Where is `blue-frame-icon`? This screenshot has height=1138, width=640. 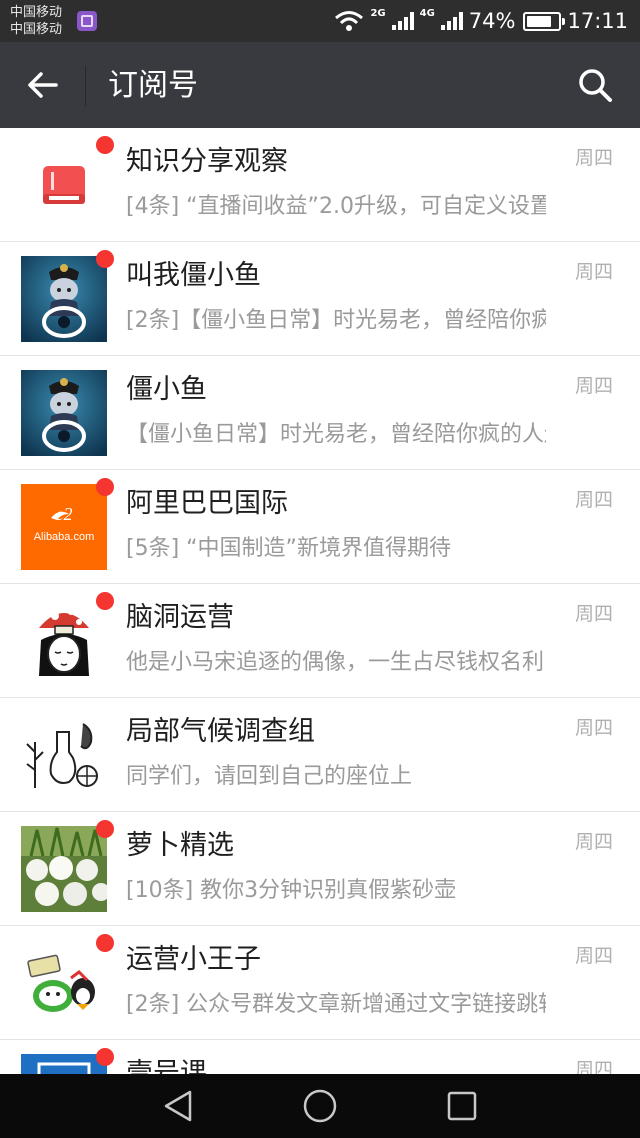
blue-frame-icon is located at coordinates (64, 1064).